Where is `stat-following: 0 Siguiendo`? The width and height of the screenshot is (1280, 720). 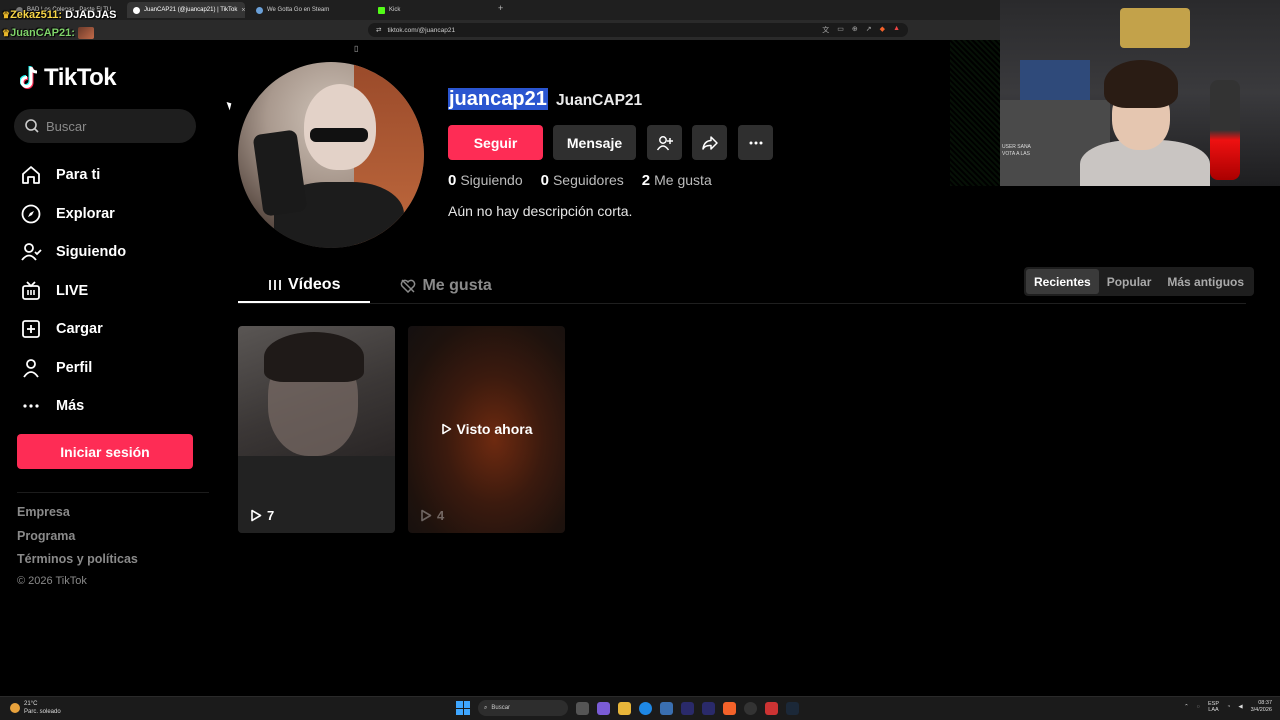 stat-following: 0 Siguiendo is located at coordinates (485, 180).